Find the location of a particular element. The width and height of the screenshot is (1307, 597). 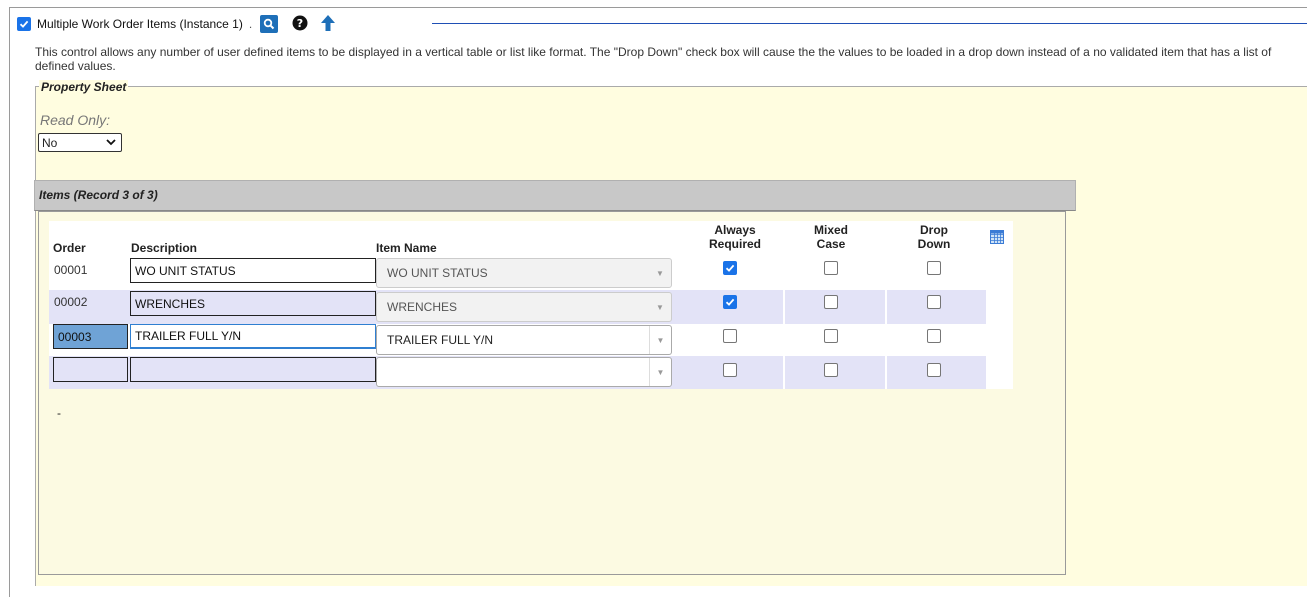

header-line-2: Required is located at coordinates (734, 244).